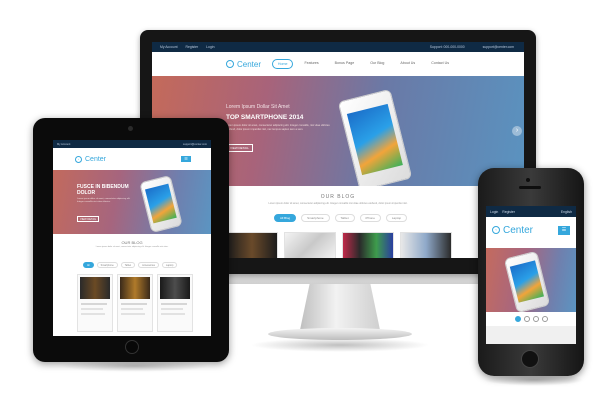 This screenshot has height=400, width=600. I want to click on phone-hero-slider, so click(531, 280).